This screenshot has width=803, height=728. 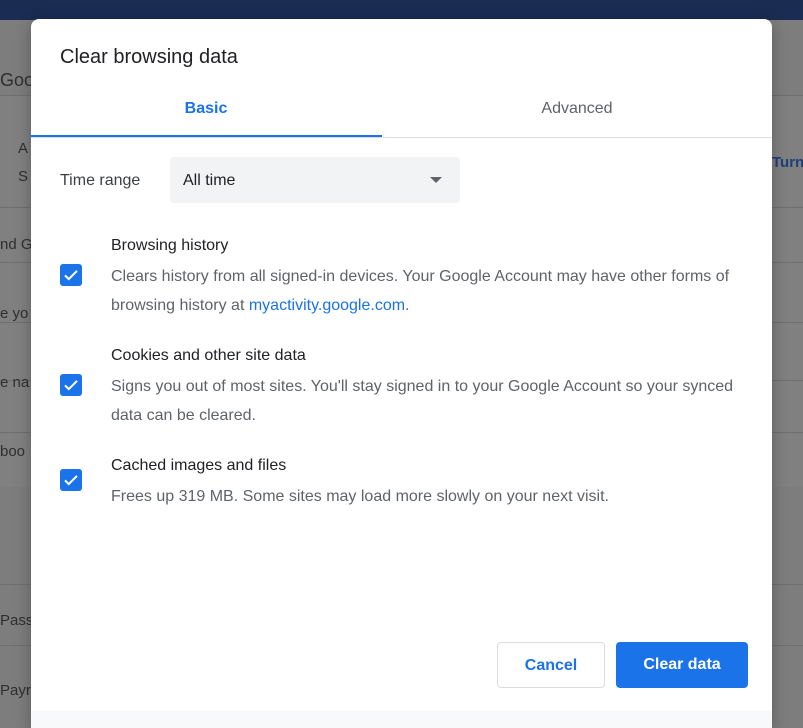 I want to click on browsing-history-checkbox, so click(x=71, y=275).